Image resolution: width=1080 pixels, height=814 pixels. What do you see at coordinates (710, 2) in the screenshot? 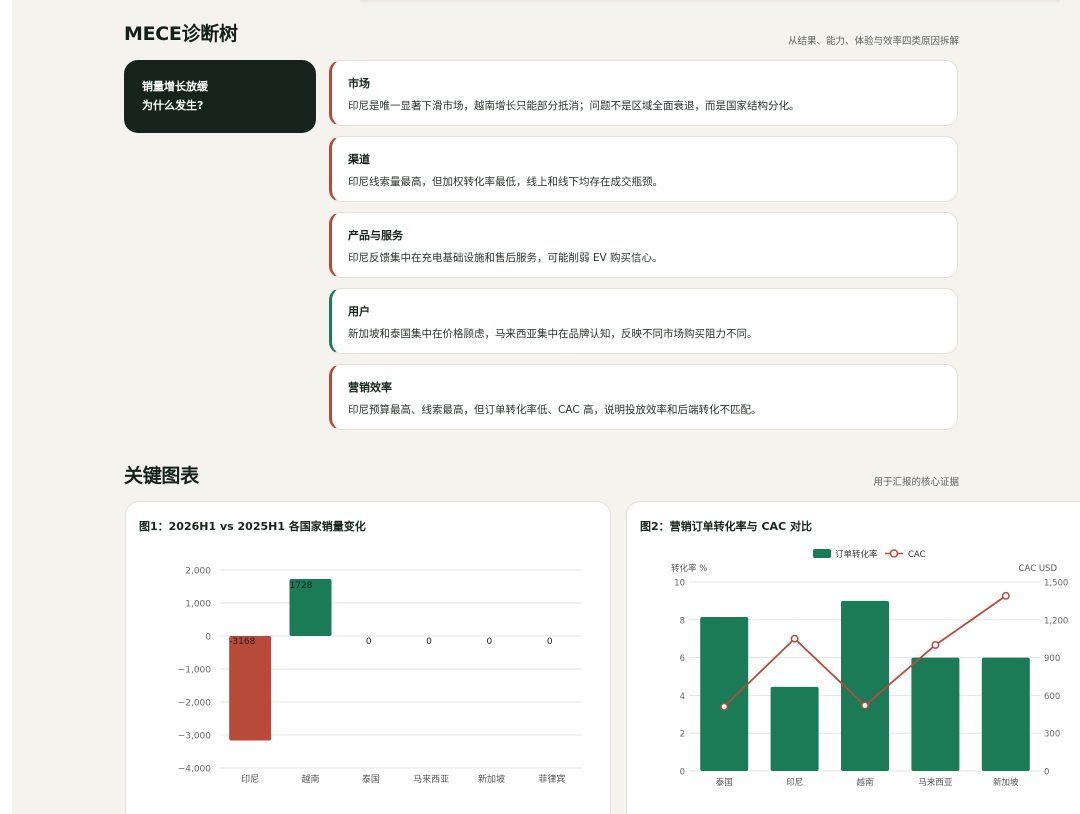
I see `top-card-edge` at bounding box center [710, 2].